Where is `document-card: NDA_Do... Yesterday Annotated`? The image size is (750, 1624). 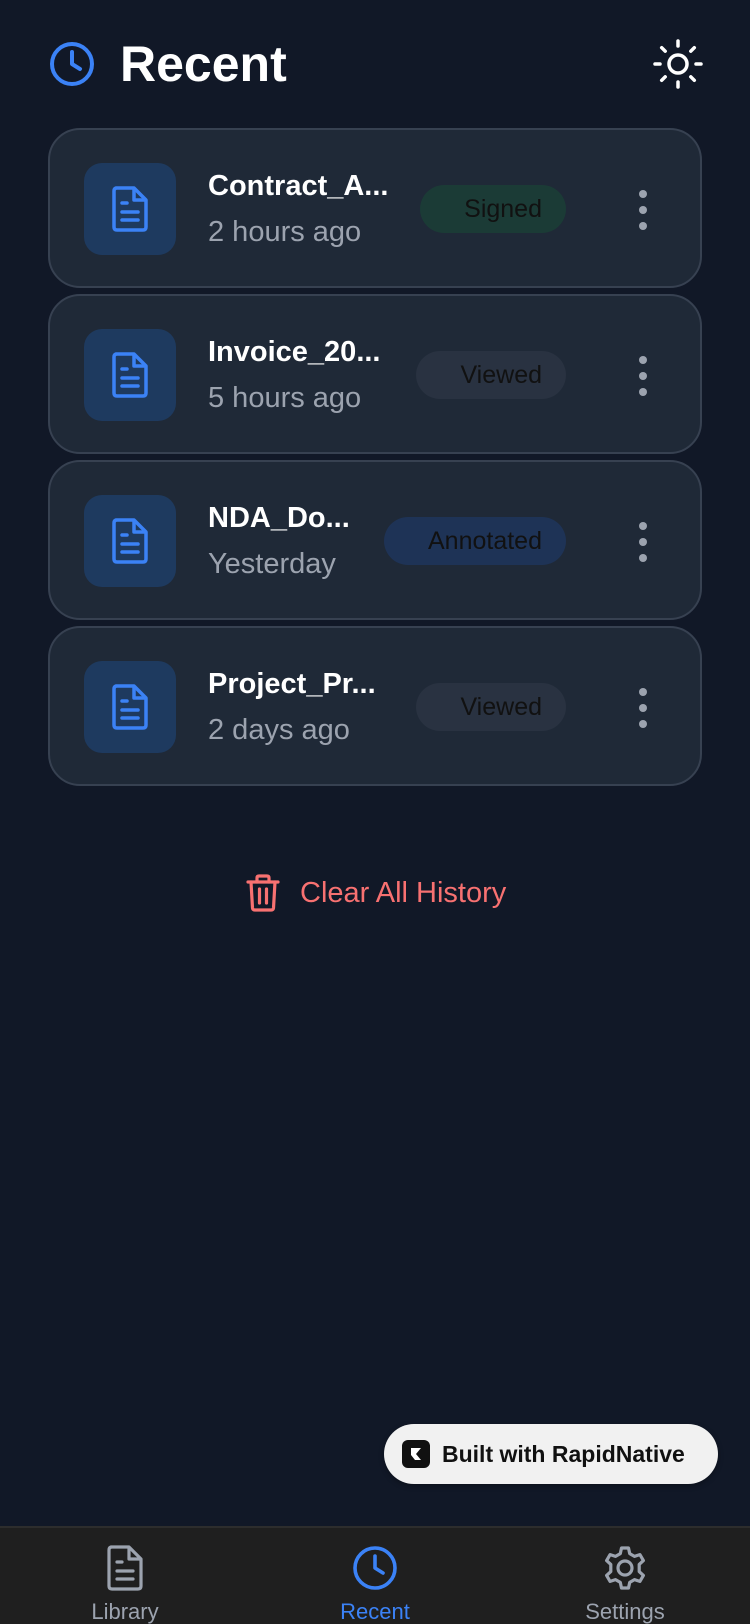
document-card: NDA_Do... Yesterday Annotated is located at coordinates (375, 540).